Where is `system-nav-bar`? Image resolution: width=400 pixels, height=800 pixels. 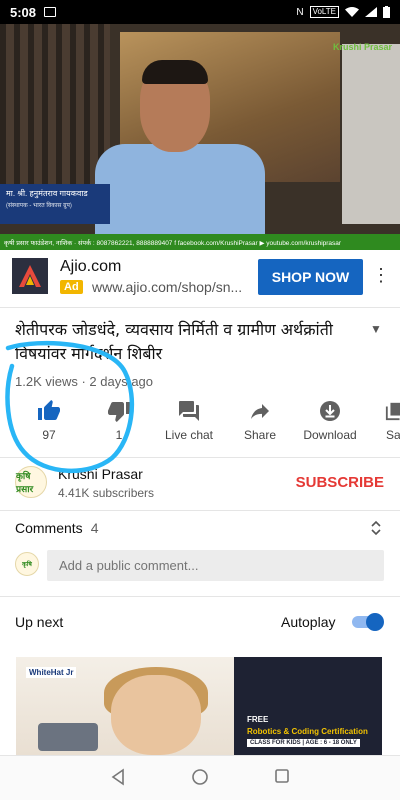 system-nav-bar is located at coordinates (200, 777).